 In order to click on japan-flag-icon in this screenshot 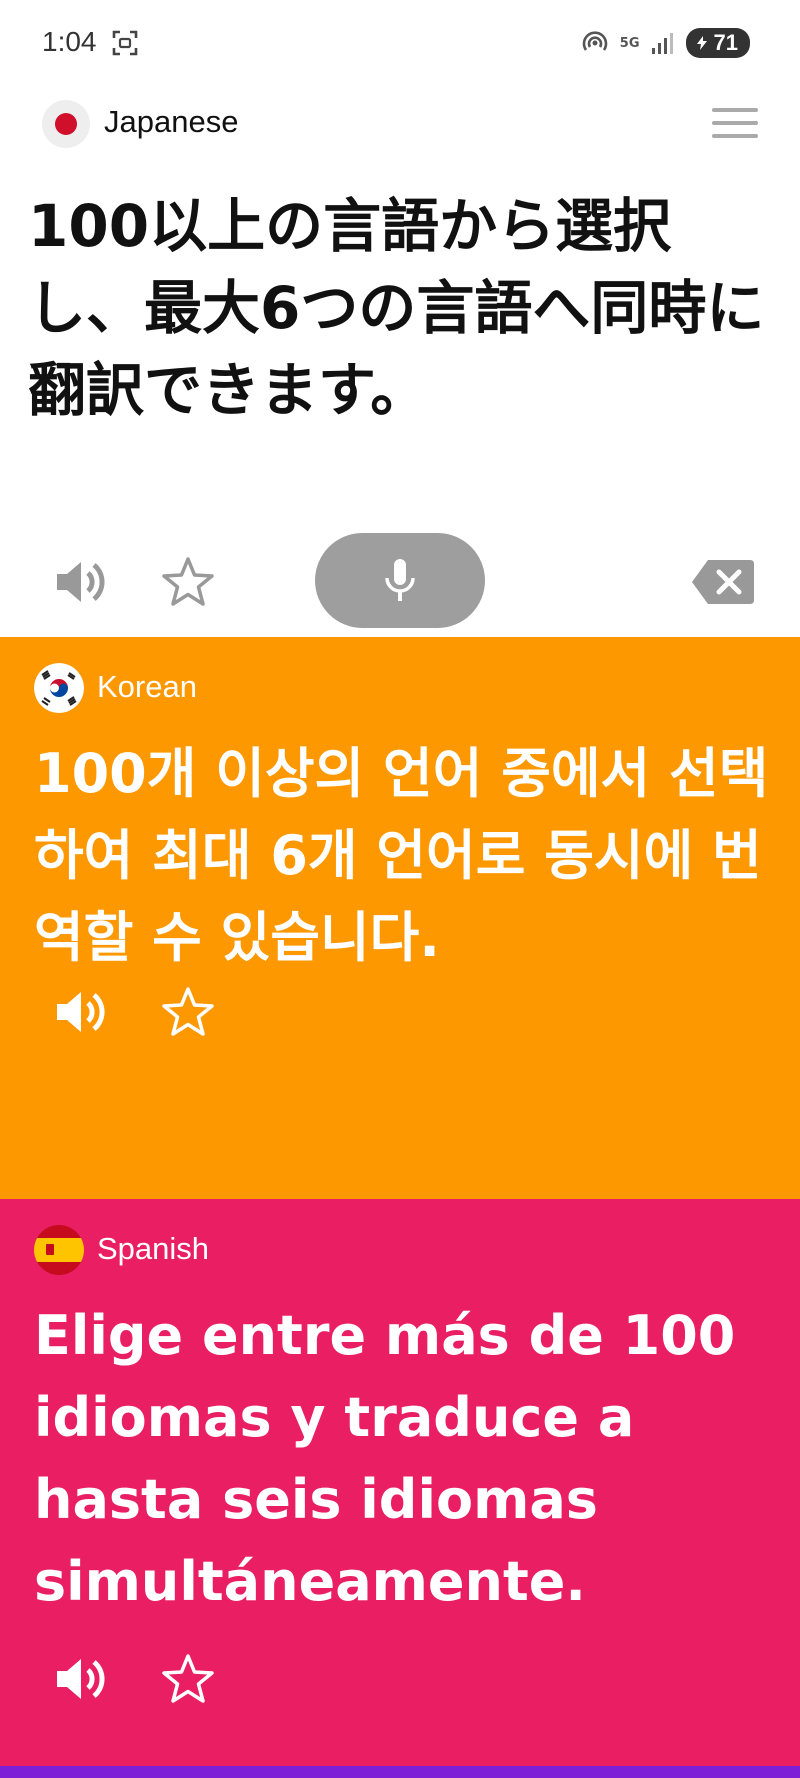, I will do `click(66, 124)`.